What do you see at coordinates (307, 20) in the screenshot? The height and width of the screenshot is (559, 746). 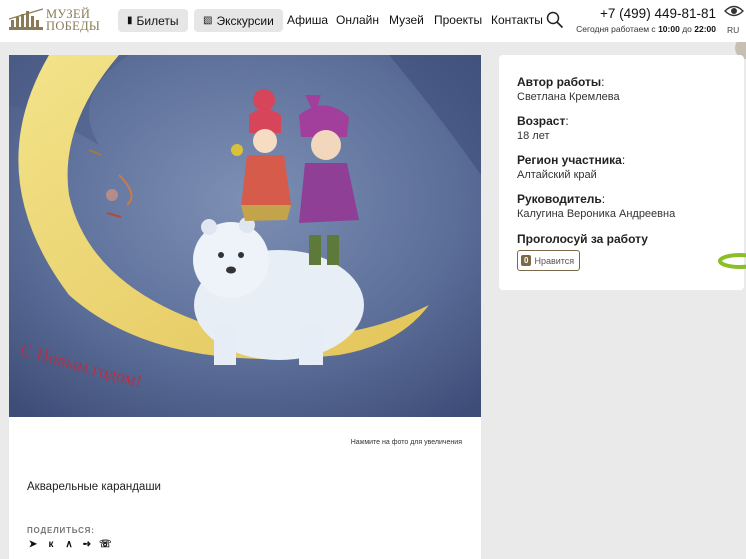 I see `nav-item-afisha: Афиша` at bounding box center [307, 20].